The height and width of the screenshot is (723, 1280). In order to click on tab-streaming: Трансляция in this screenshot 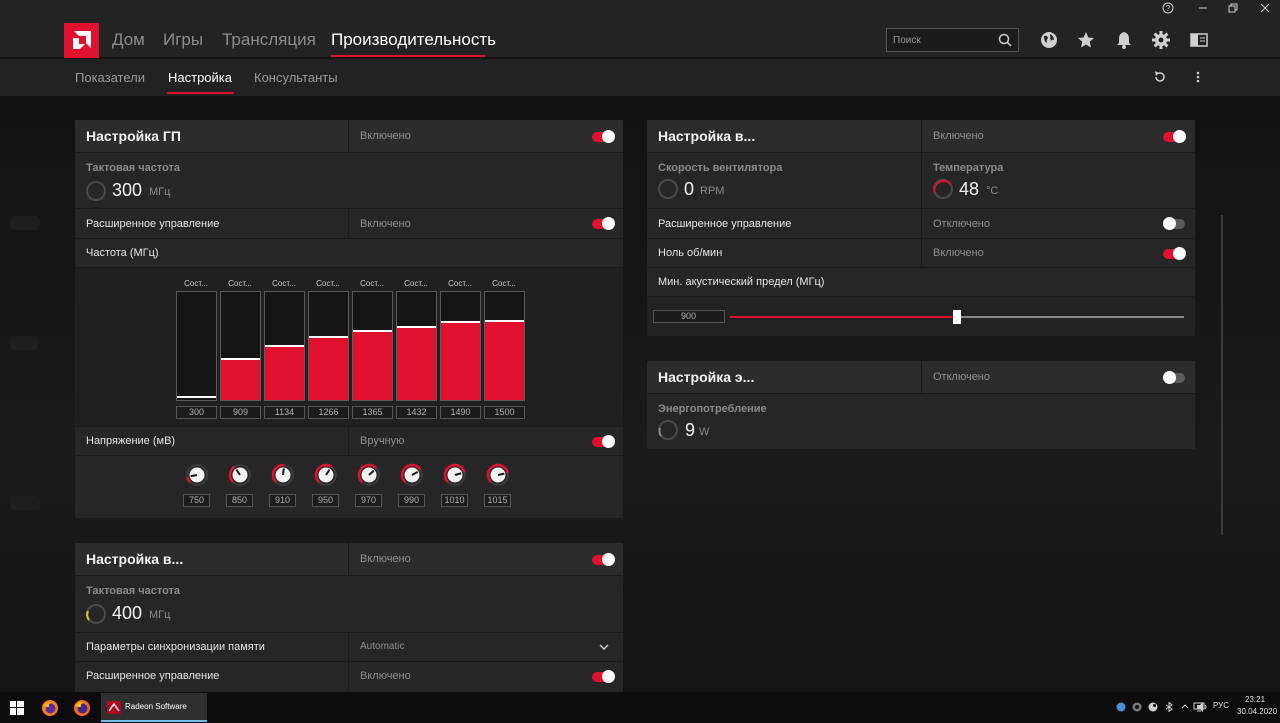, I will do `click(269, 40)`.